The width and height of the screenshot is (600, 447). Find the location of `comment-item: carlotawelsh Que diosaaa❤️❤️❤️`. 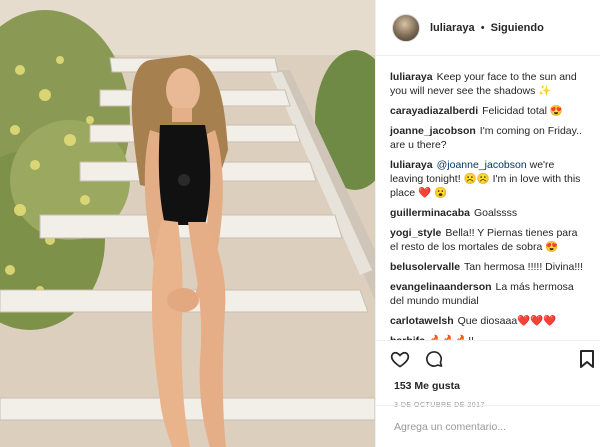

comment-item: carlotawelsh Que diosaaa❤️❤️❤️ is located at coordinates (488, 321).